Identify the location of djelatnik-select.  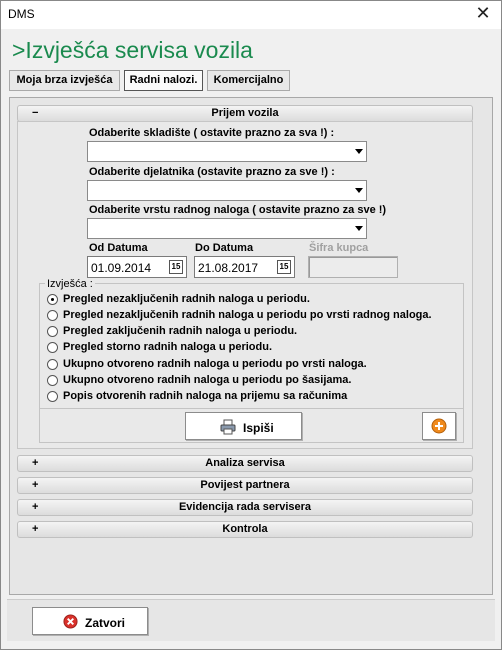
(227, 190).